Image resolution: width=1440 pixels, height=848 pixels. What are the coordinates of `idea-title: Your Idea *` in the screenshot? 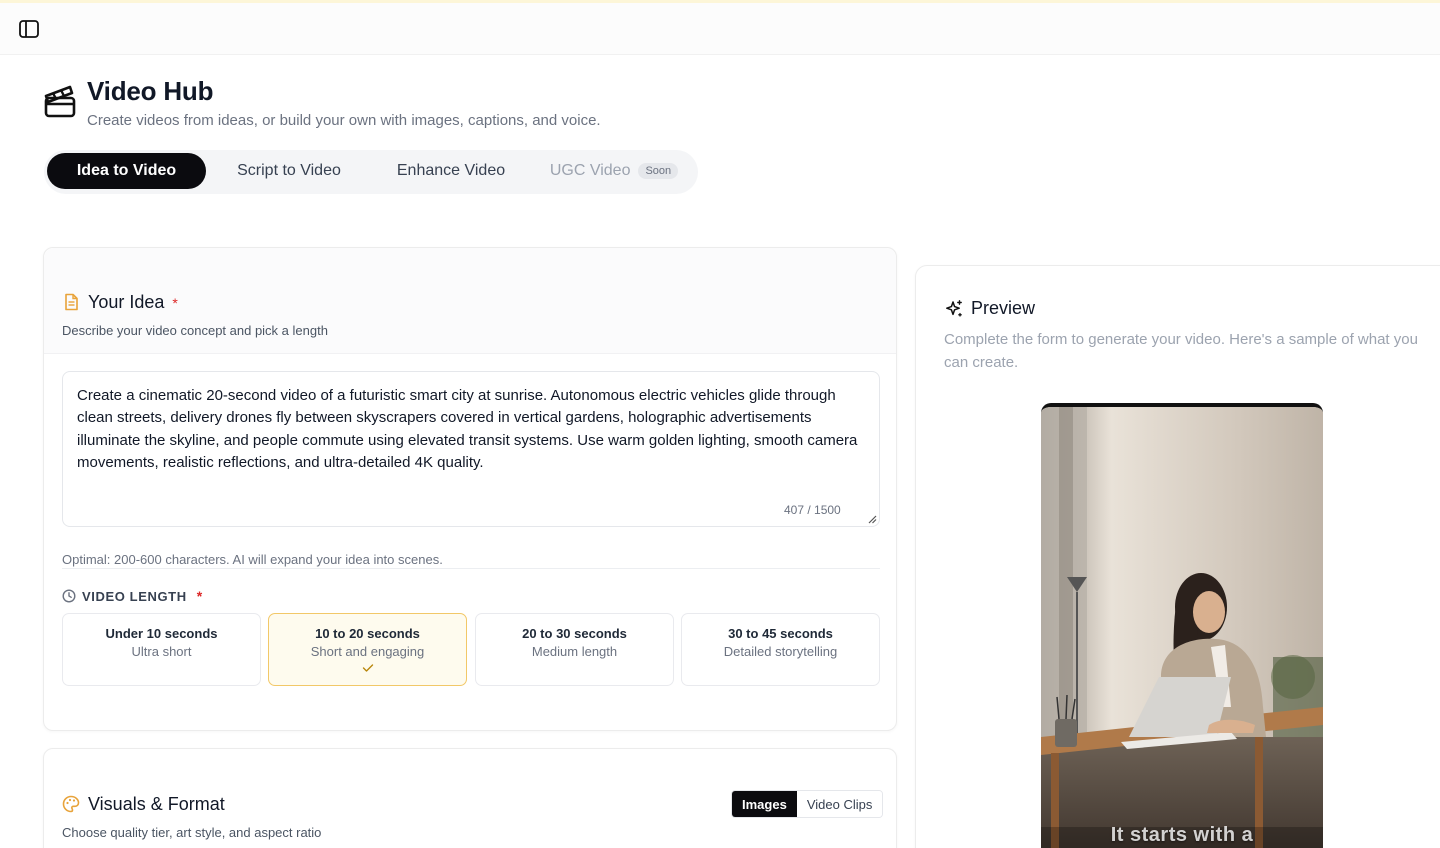 It's located at (133, 302).